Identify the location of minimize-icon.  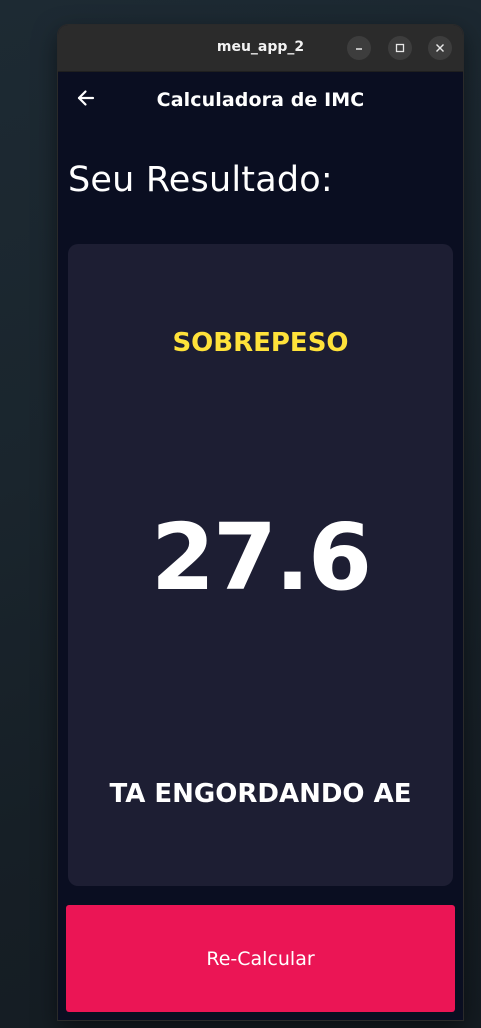
(359, 48).